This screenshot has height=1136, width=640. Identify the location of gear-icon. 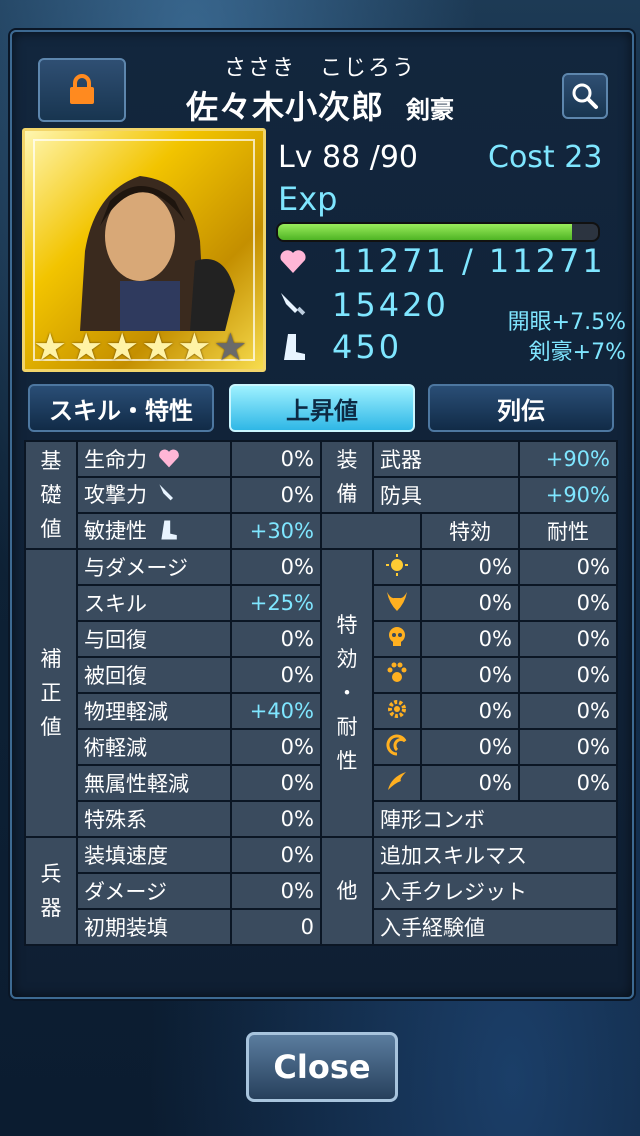
(397, 711).